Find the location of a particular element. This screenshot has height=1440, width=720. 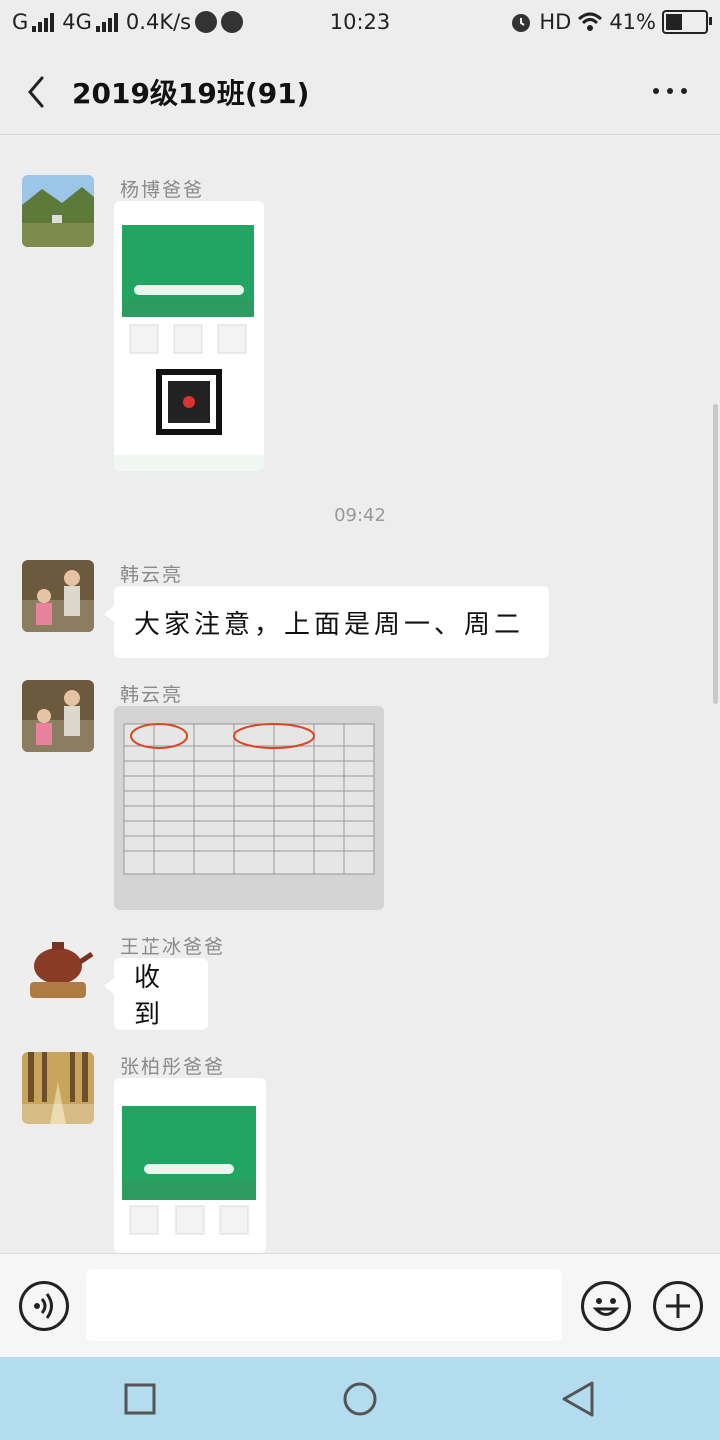

nav-recent-icon is located at coordinates (140, 1399).